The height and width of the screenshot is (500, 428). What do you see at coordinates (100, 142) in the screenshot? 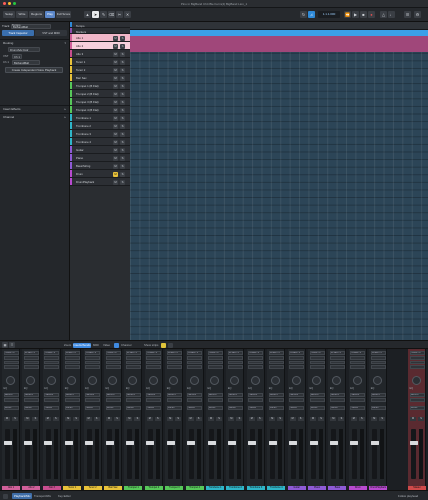
I see `track-row: Trombone 4 MS` at bounding box center [100, 142].